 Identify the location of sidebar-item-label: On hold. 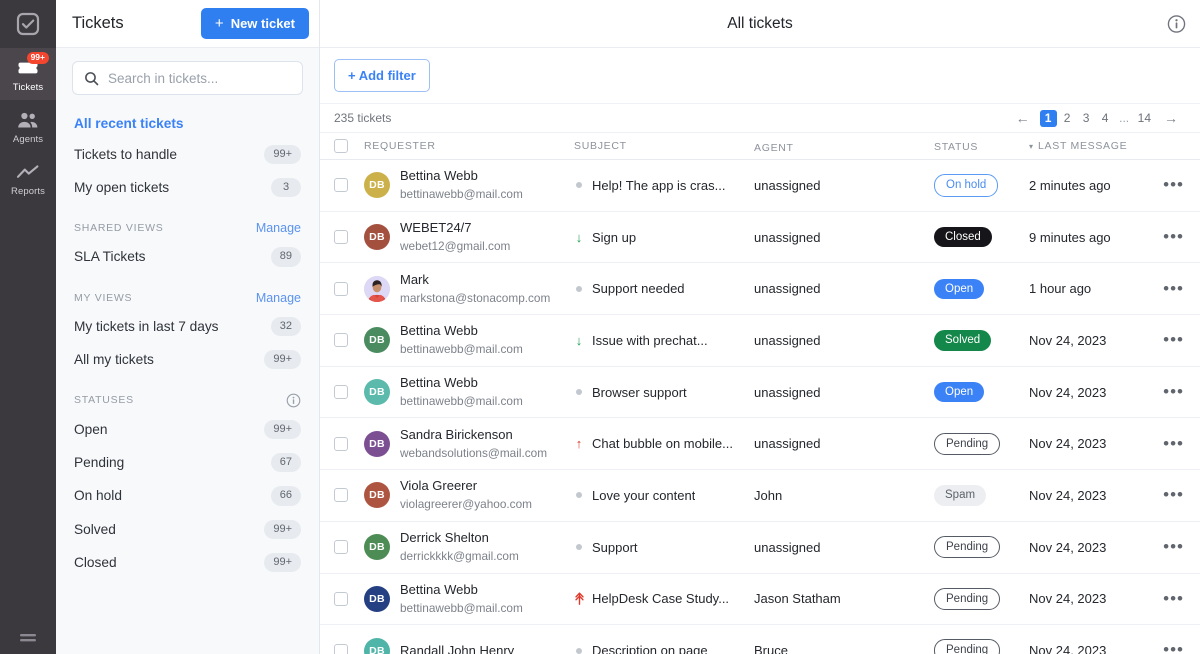
(98, 496).